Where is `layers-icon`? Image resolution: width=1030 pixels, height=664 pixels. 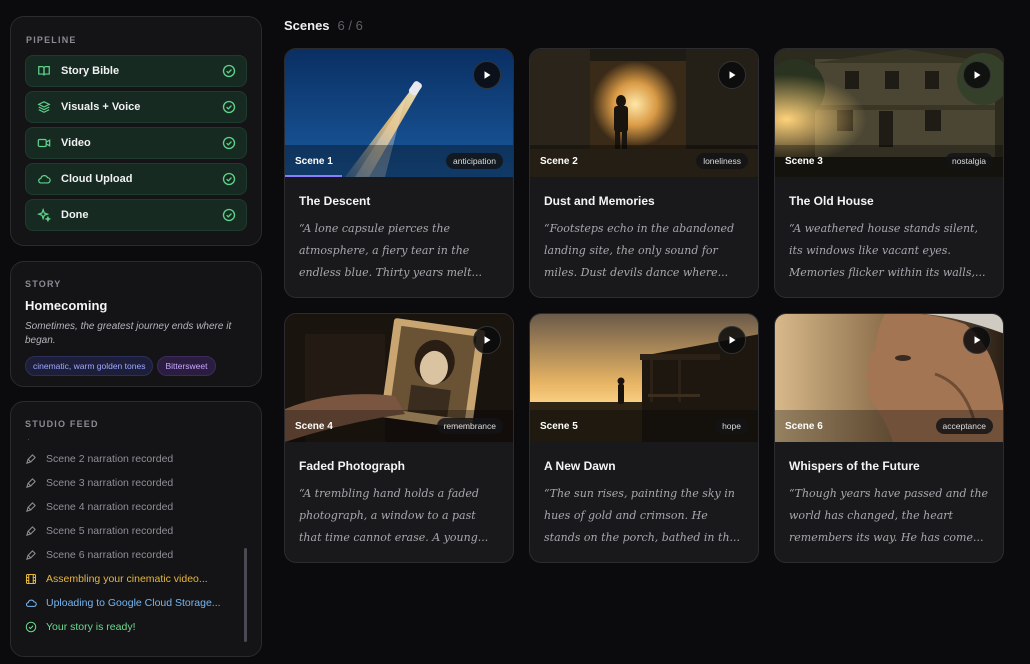
layers-icon is located at coordinates (44, 107).